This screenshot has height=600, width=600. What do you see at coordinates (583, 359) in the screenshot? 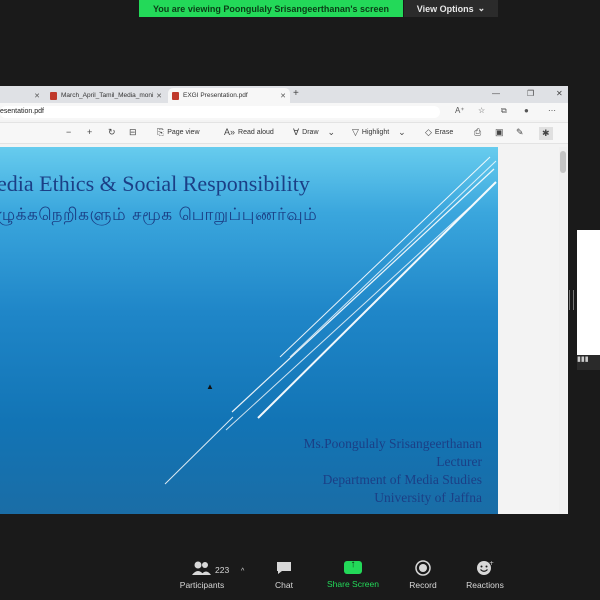
I see `signal-icon: ▮▮▮` at bounding box center [583, 359].